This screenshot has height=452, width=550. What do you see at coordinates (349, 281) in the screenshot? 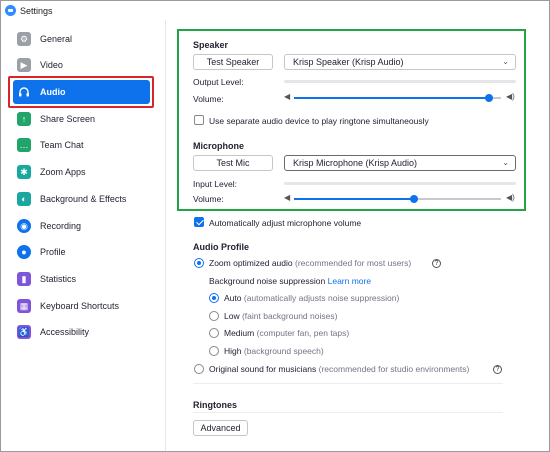
I see `learn-more-link: Learn more` at bounding box center [349, 281].